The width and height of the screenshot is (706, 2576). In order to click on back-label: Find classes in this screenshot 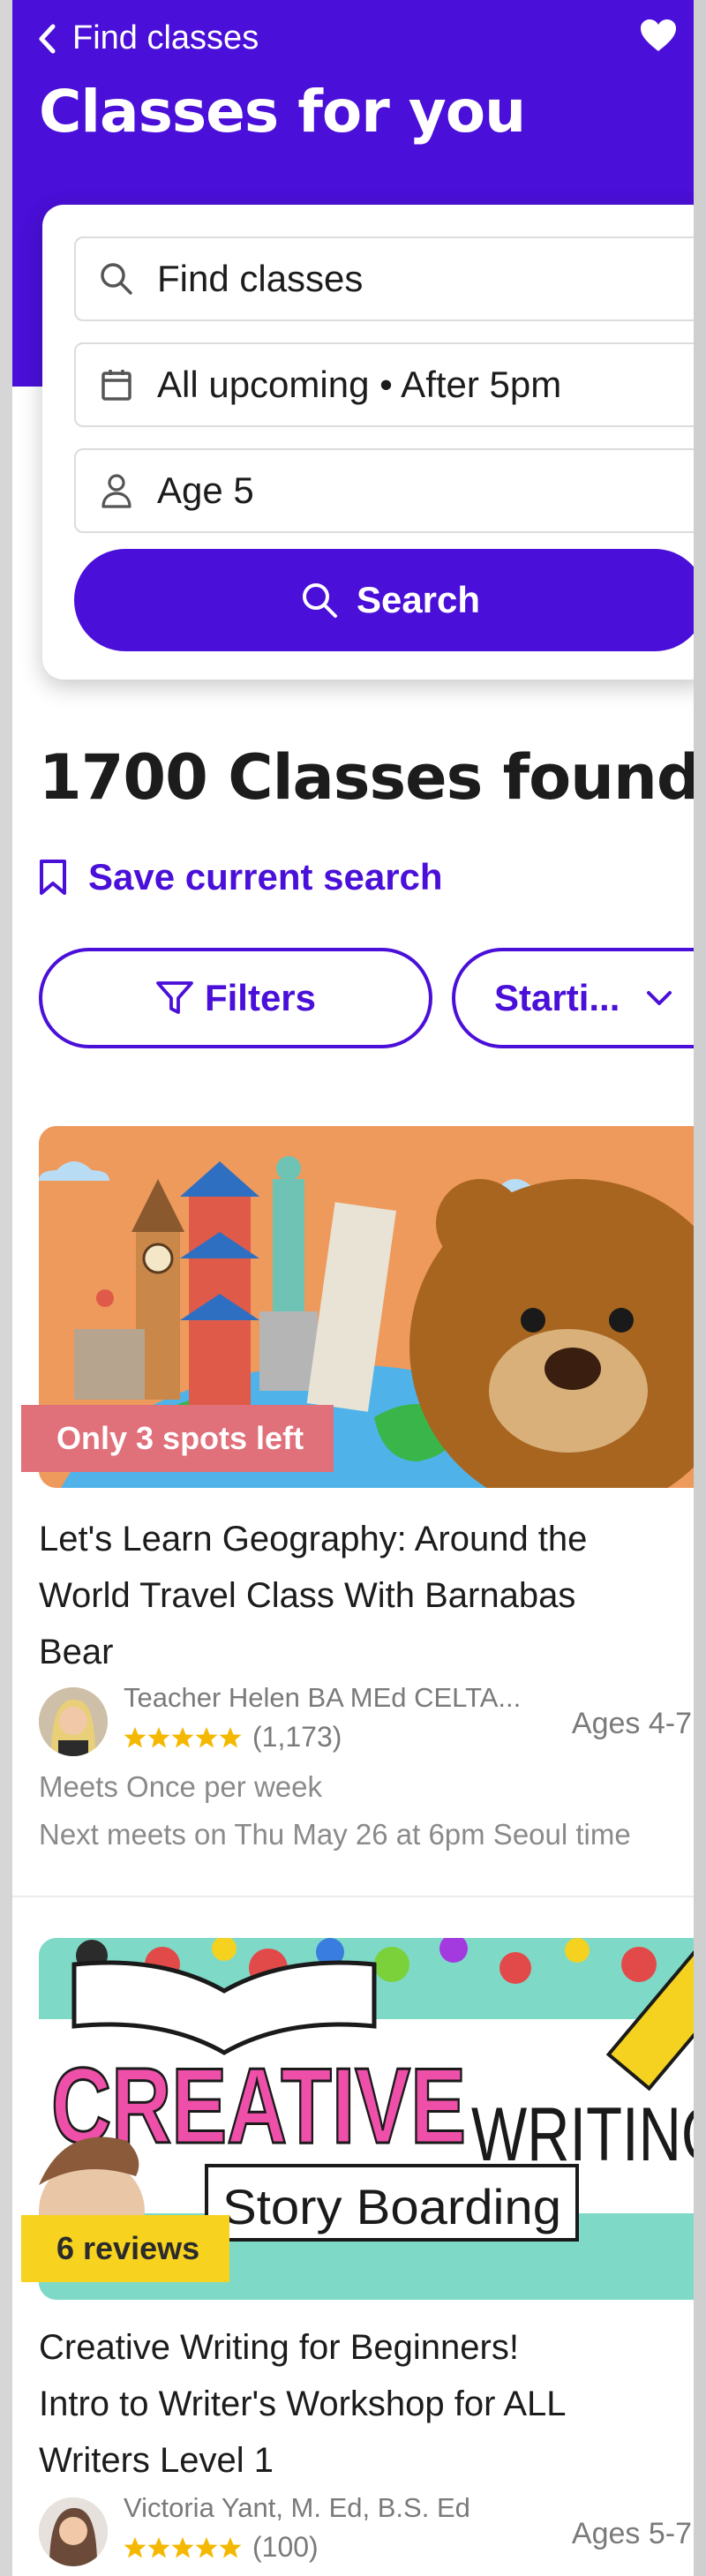, I will do `click(165, 37)`.